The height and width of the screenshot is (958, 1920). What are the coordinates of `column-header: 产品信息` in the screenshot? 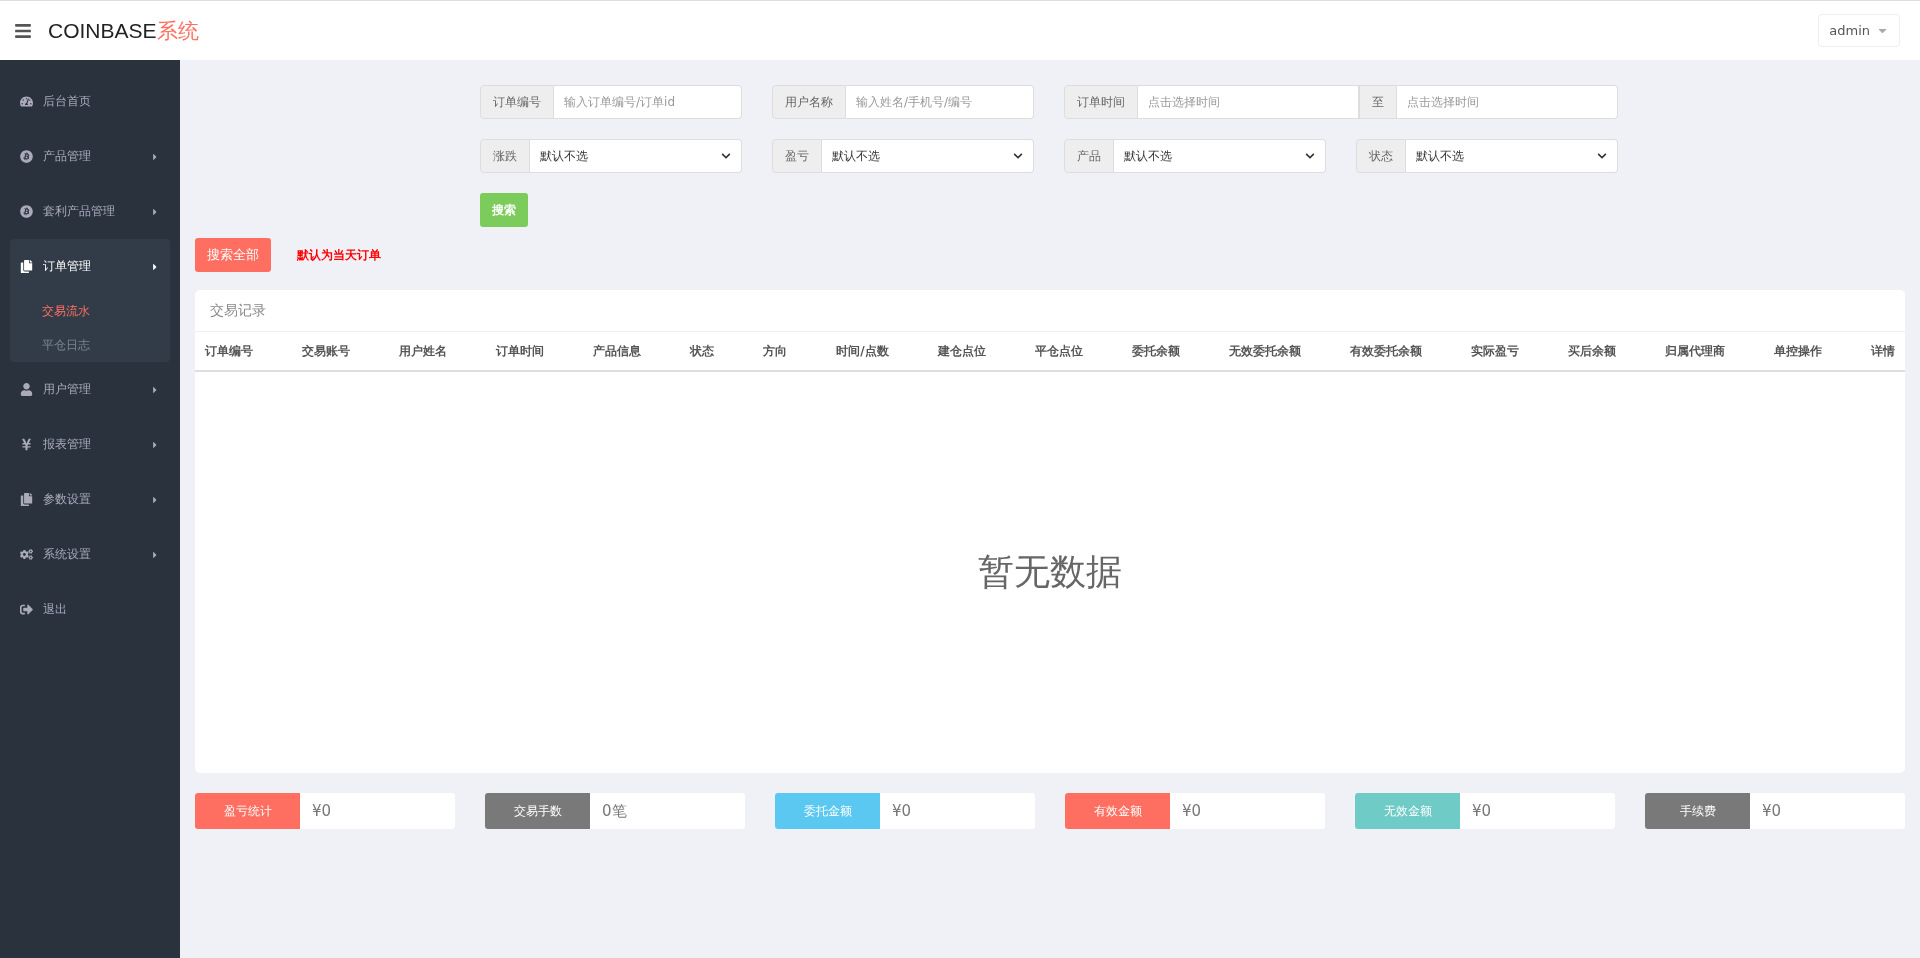 It's located at (617, 351).